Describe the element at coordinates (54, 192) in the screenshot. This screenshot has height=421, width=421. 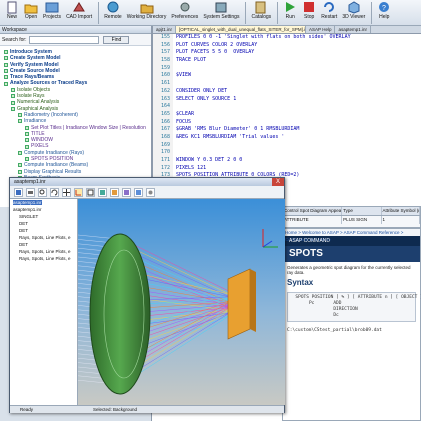
I see `rotate-icon` at that location.